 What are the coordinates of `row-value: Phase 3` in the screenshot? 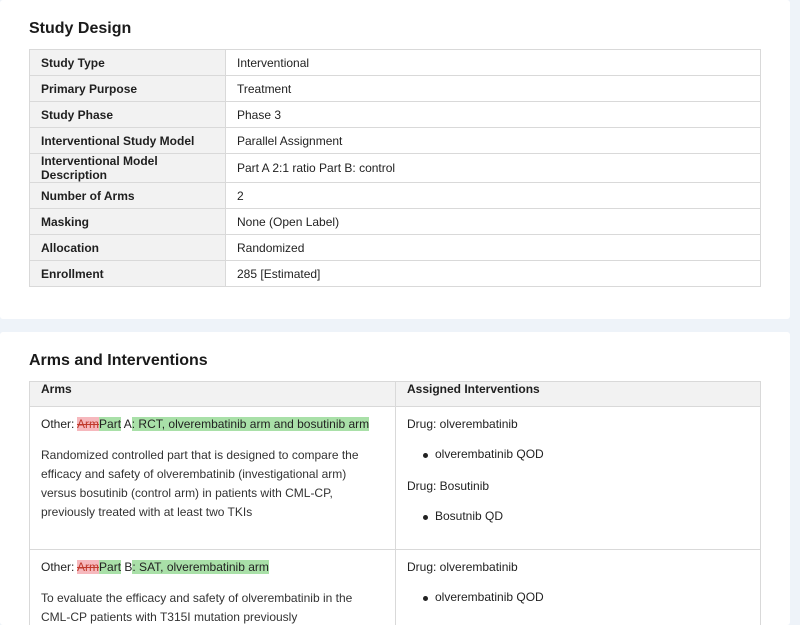 It's located at (493, 114).